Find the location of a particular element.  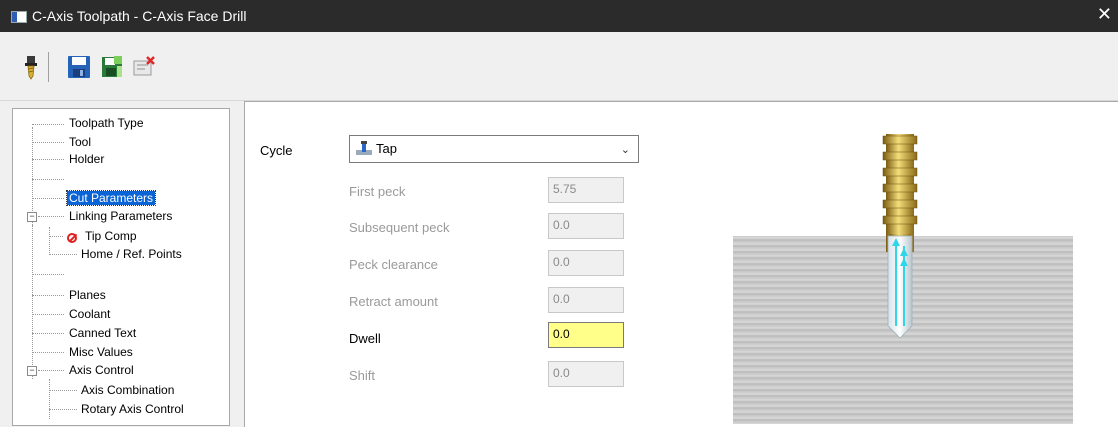

tree-item-rotary-axis-control: Rotary Axis Control is located at coordinates (132, 409).